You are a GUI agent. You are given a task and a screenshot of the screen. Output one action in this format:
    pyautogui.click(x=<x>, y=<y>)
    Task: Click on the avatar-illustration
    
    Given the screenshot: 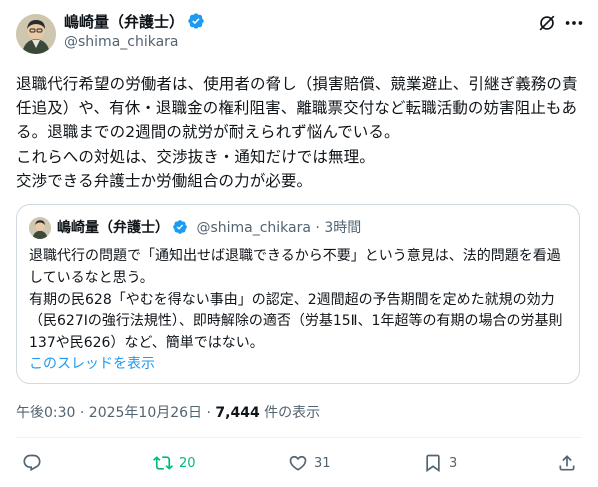 What is the action you would take?
    pyautogui.click(x=36, y=34)
    